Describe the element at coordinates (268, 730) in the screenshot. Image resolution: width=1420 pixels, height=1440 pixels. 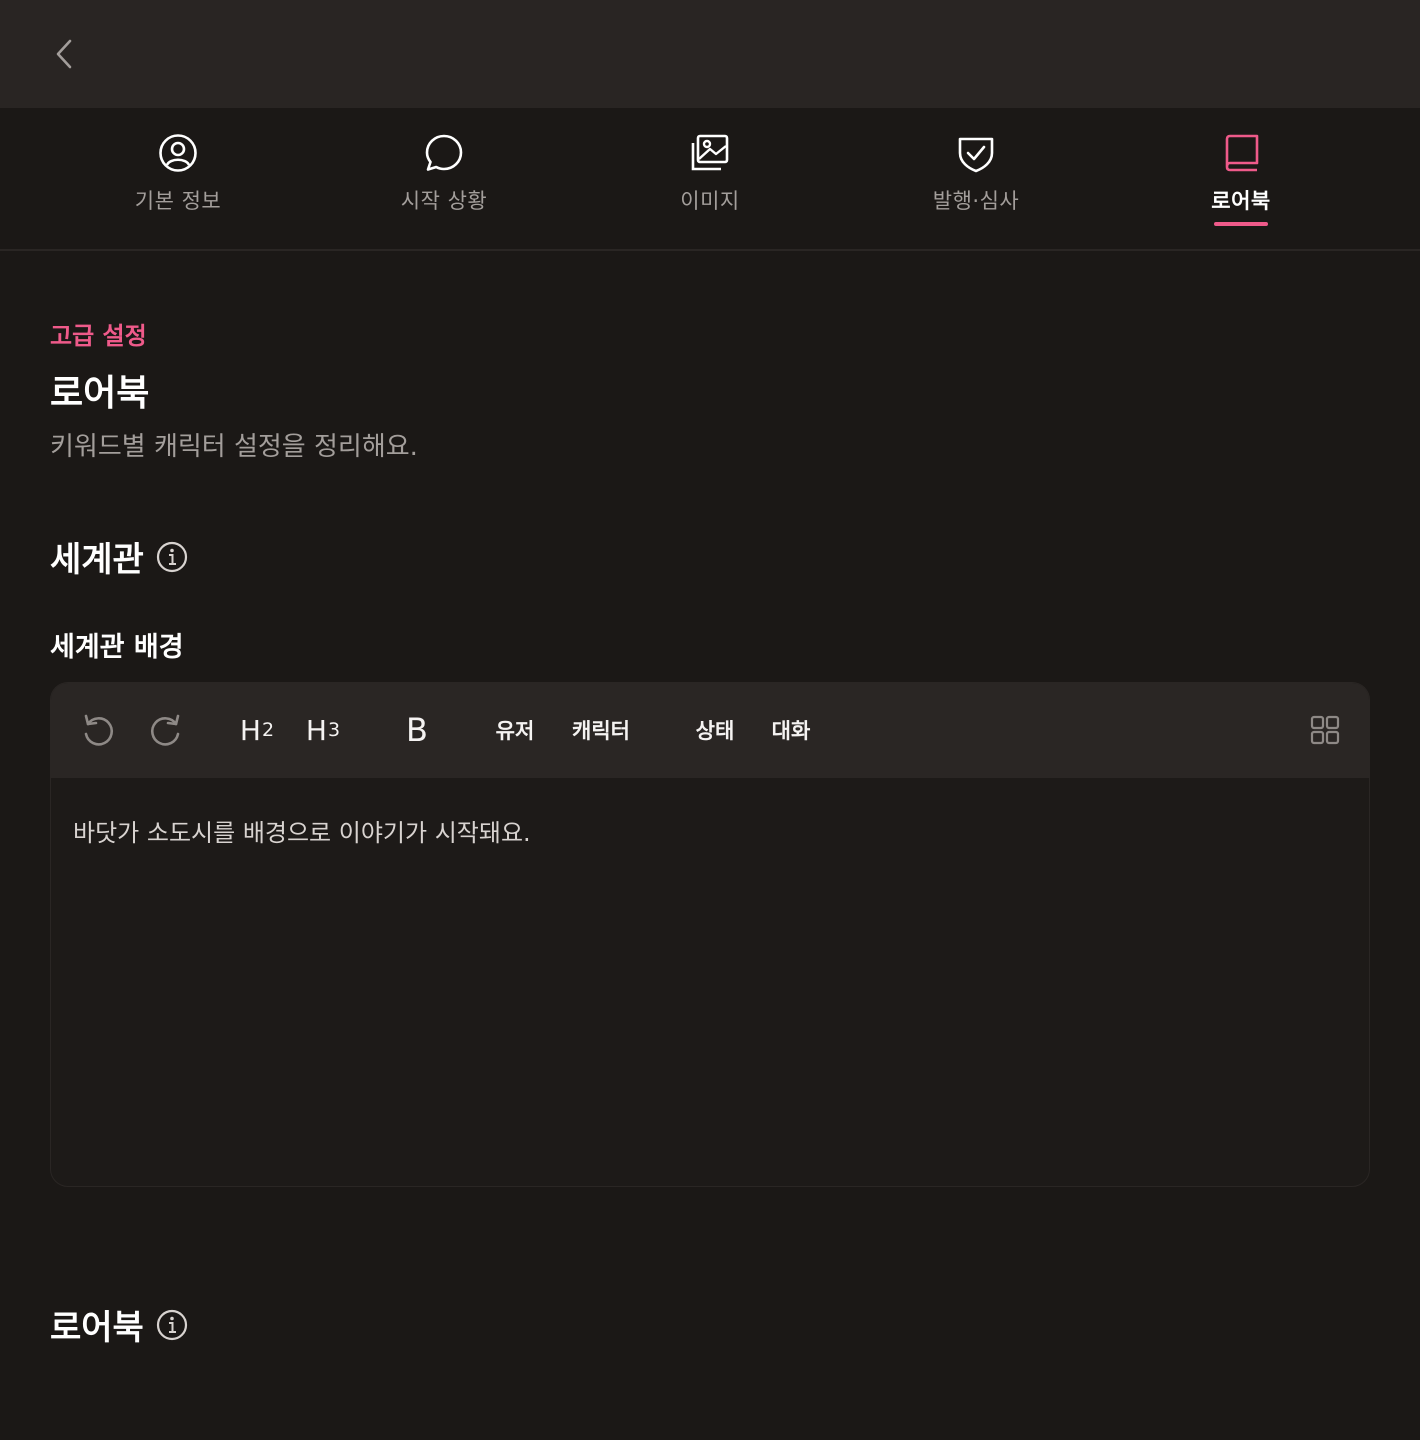
I see `heading-2-subscript: 2` at that location.